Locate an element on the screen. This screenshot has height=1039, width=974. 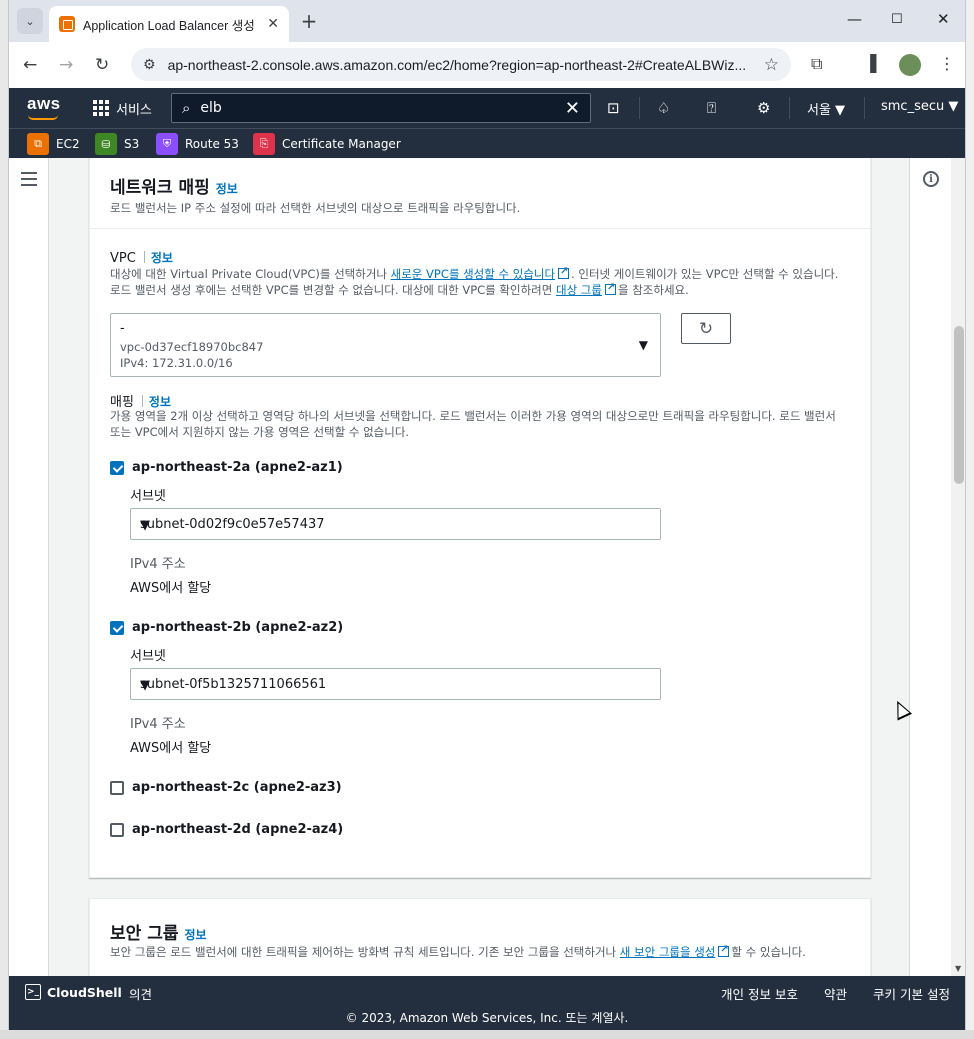
profile-avatar is located at coordinates (910, 65).